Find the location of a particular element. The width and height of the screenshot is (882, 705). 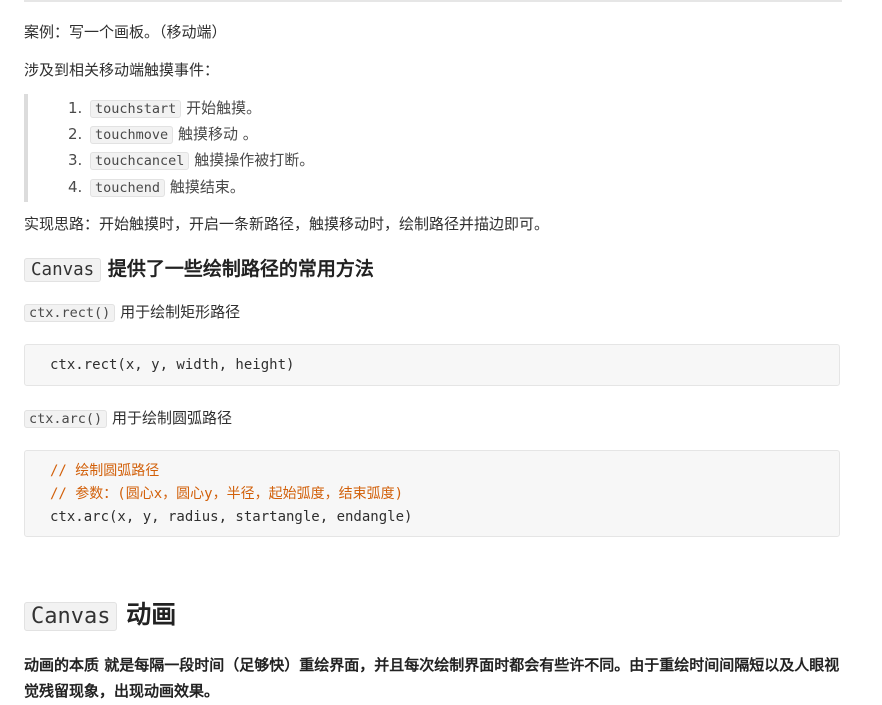

inline-code: ctx.rect() is located at coordinates (70, 313).